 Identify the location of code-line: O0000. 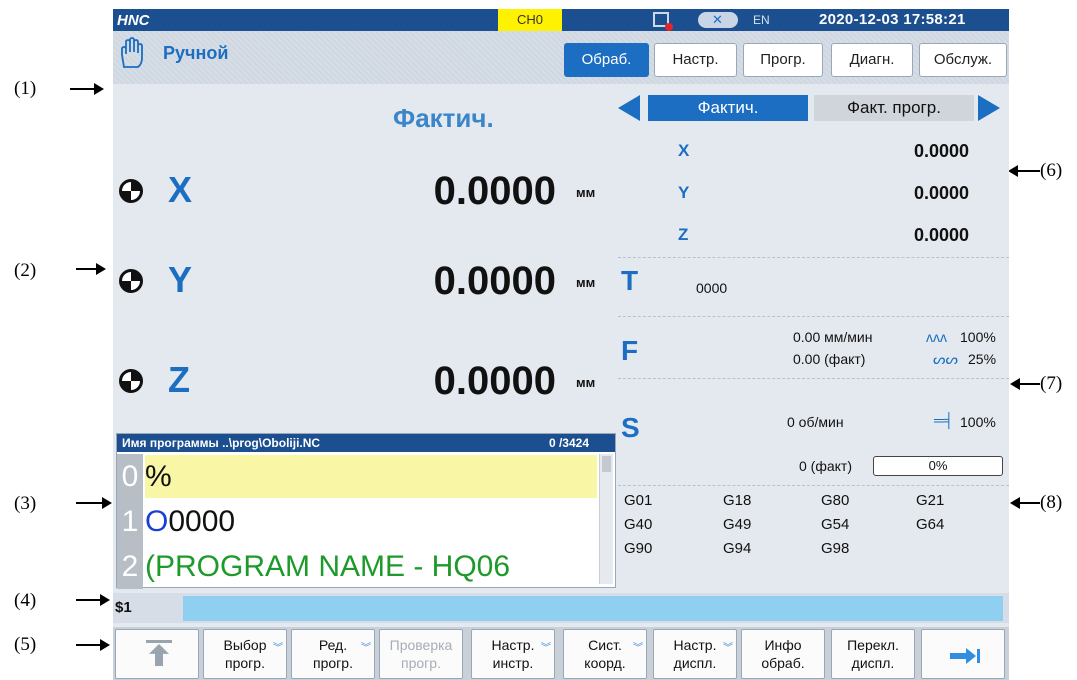
(371, 521).